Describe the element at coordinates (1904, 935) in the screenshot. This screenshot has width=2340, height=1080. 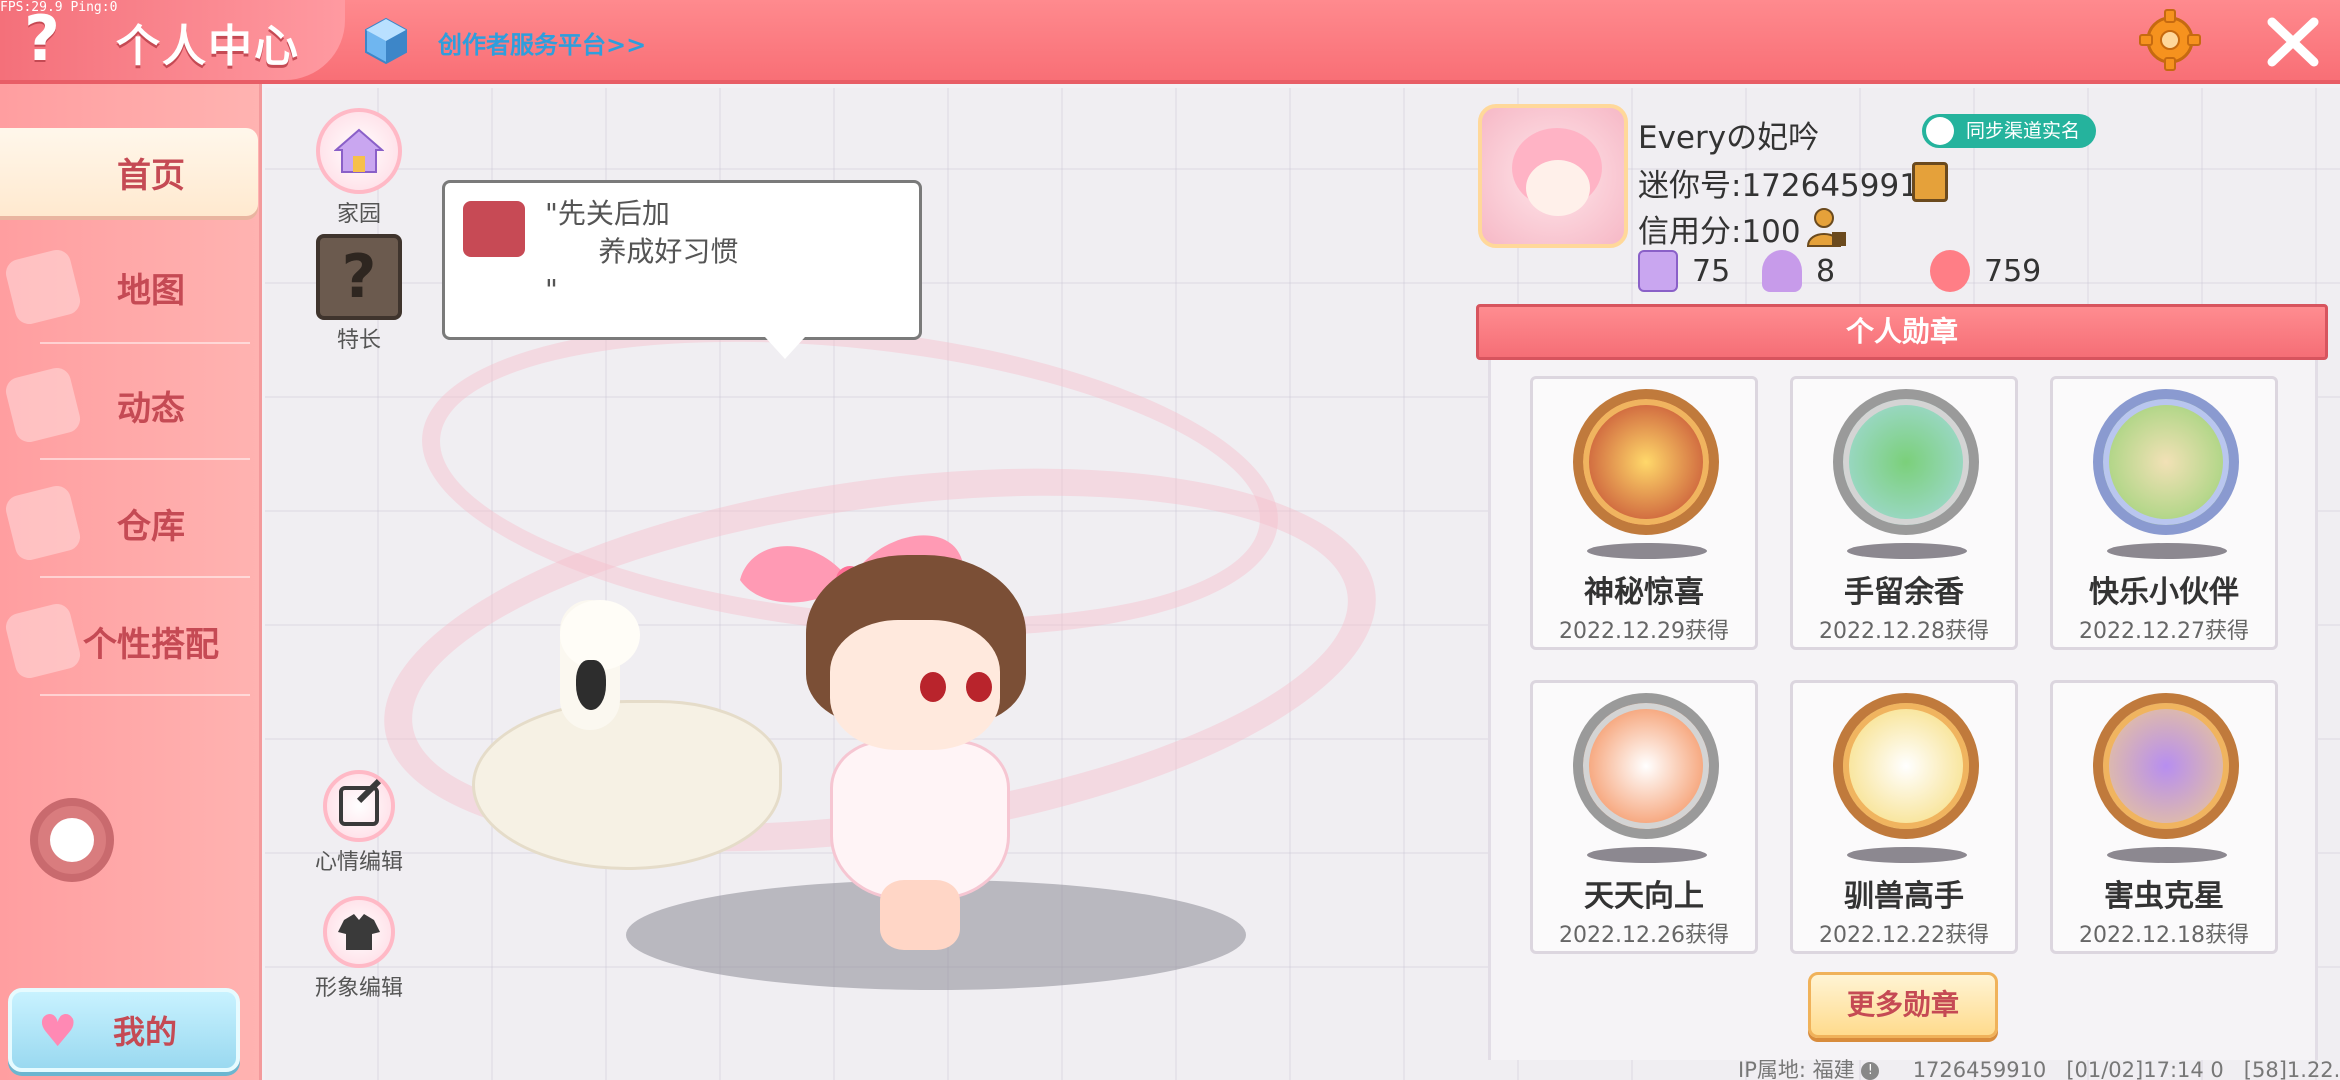
I see `medal-date: 2022.12.22获得` at that location.